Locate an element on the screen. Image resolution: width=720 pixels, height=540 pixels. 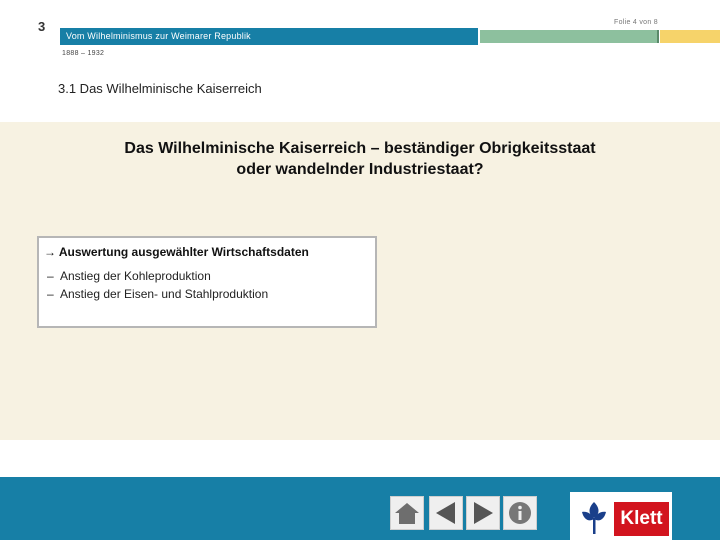
chapter-number: 3 is located at coordinates (42, 26).